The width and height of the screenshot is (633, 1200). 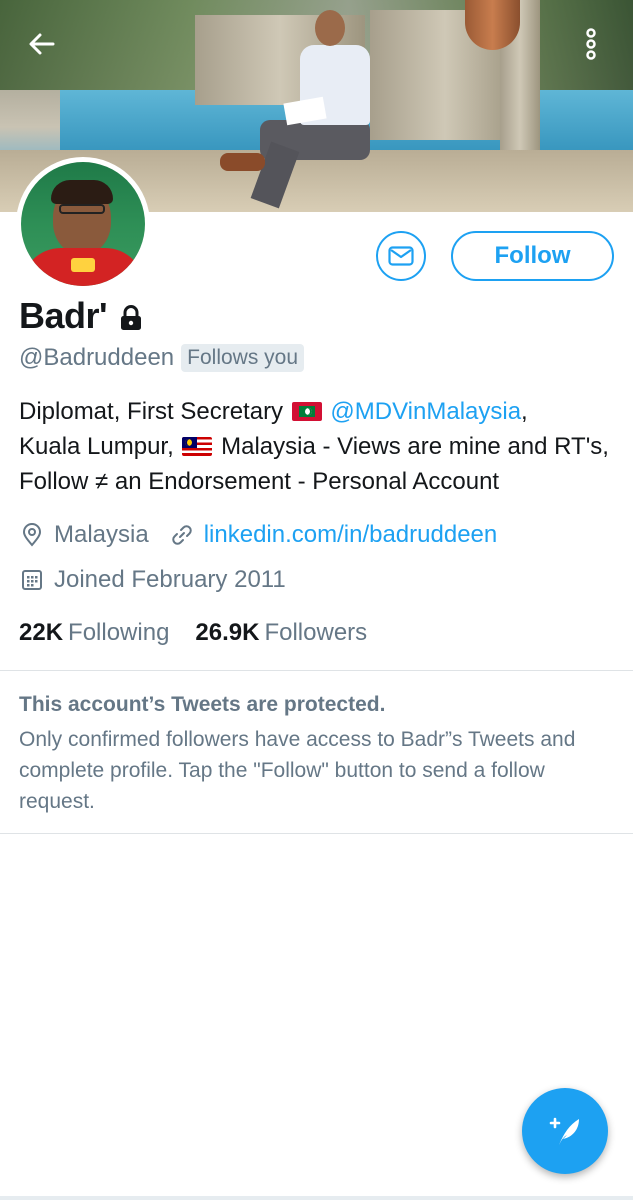 What do you see at coordinates (96, 446) in the screenshot?
I see `bio-text: Kuala Lumpur,` at bounding box center [96, 446].